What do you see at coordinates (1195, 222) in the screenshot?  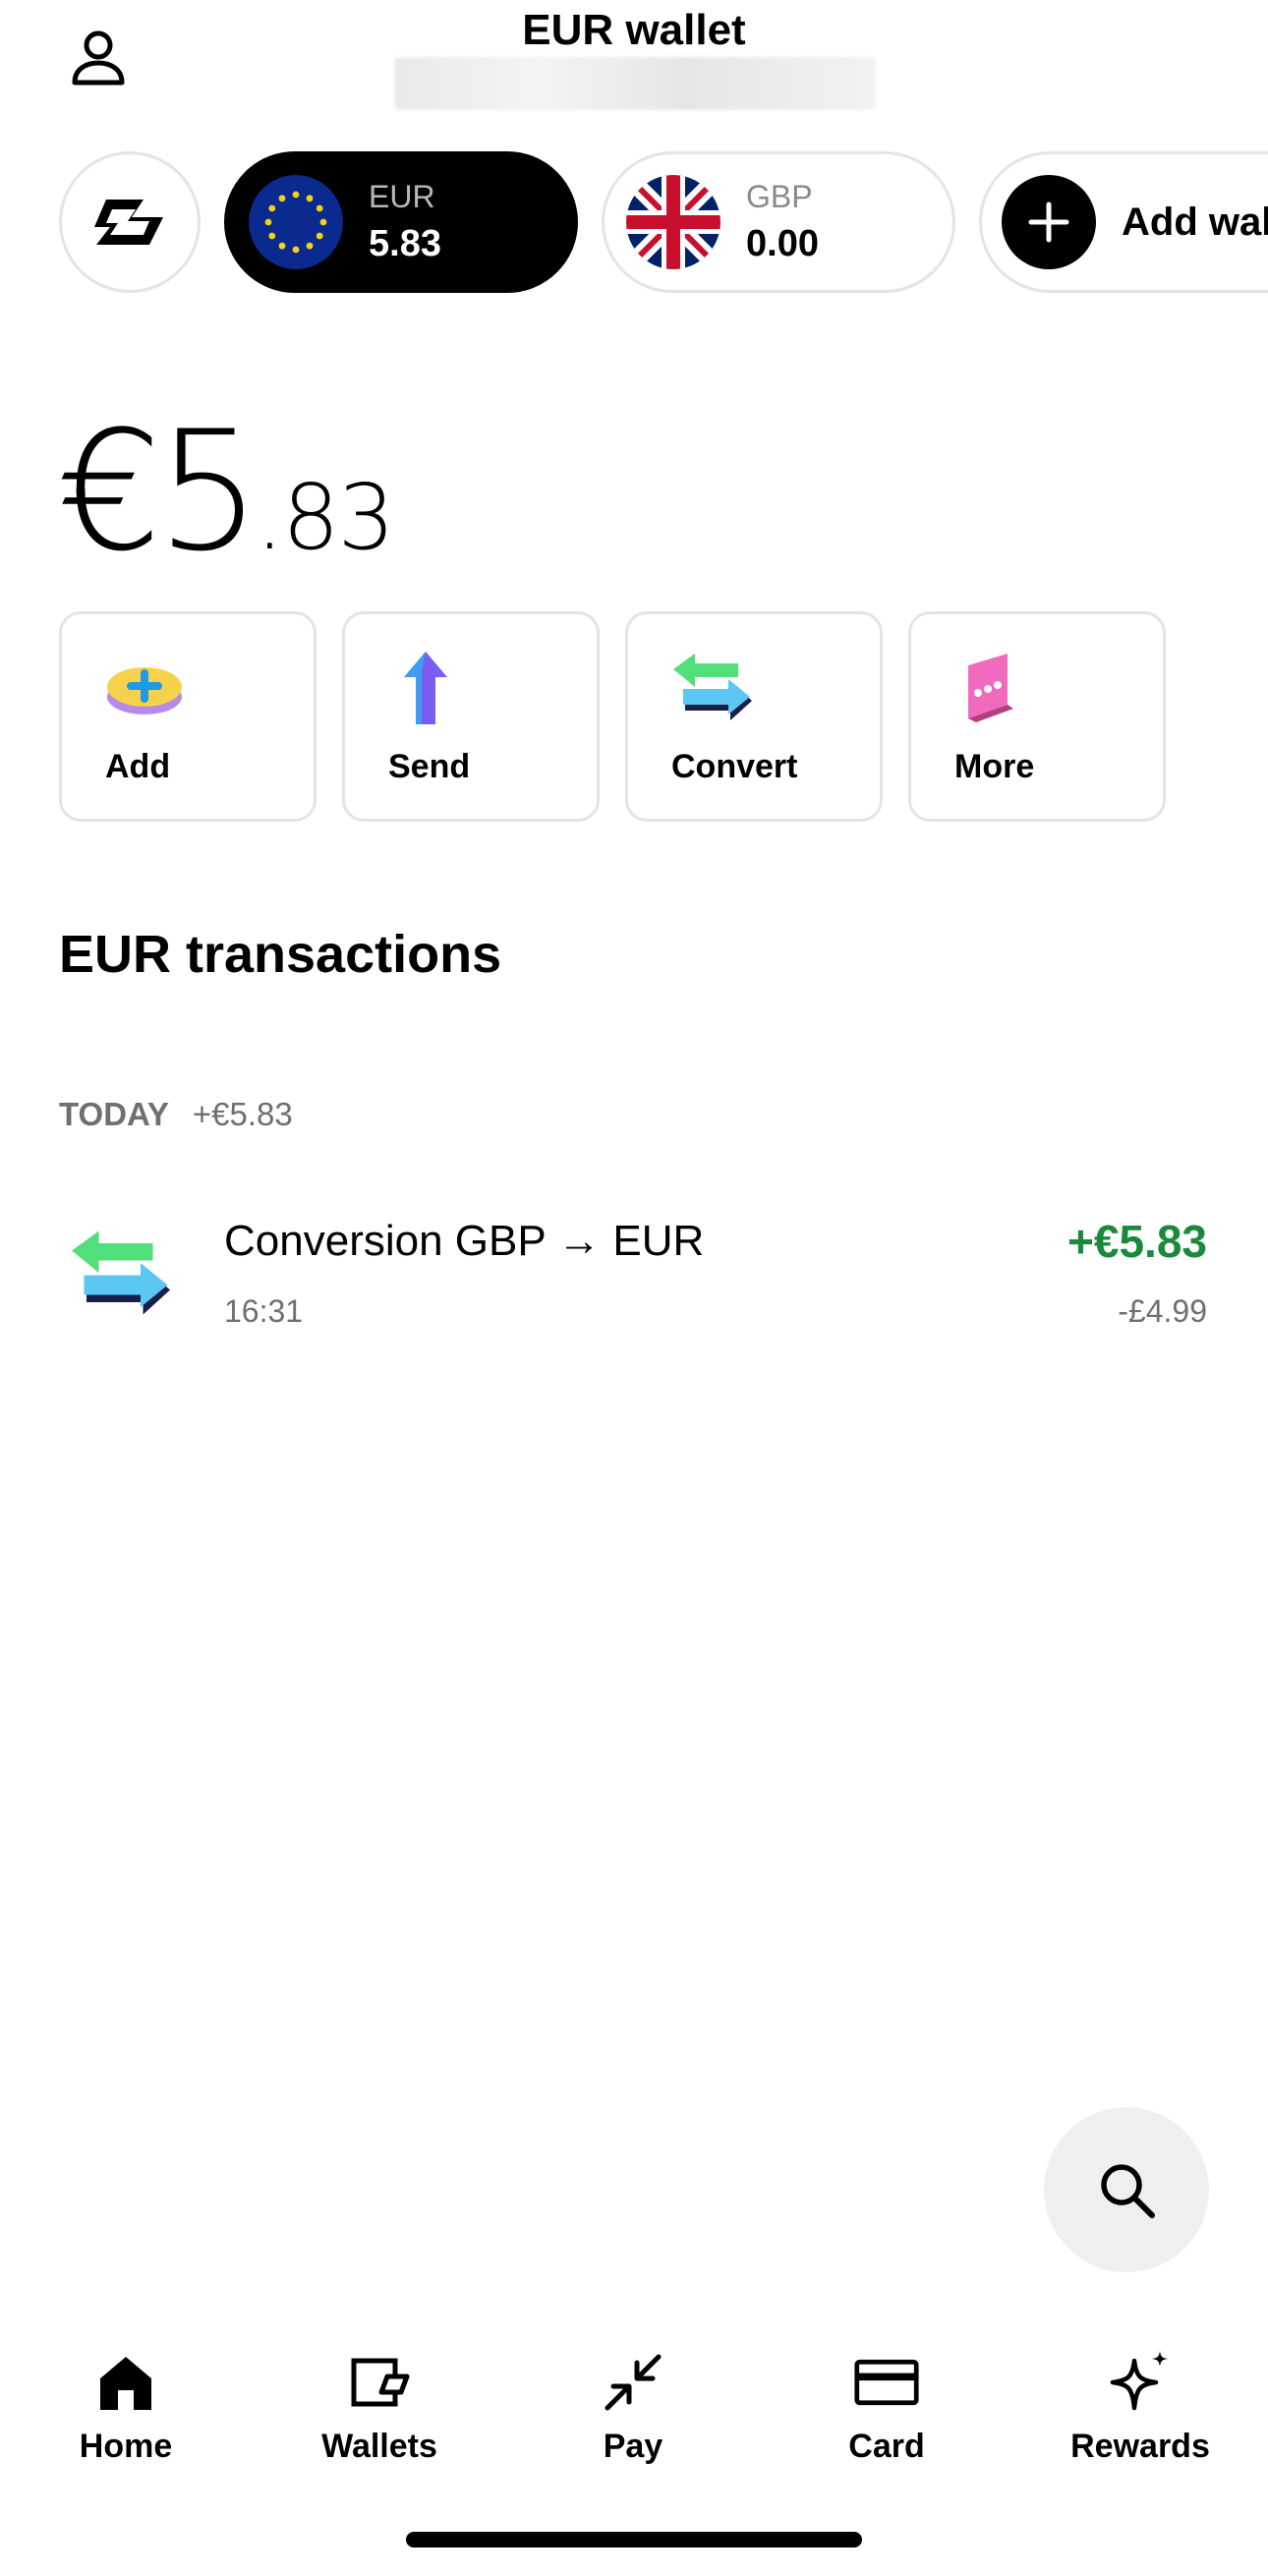 I see `add-wallet-label: Add wallet` at bounding box center [1195, 222].